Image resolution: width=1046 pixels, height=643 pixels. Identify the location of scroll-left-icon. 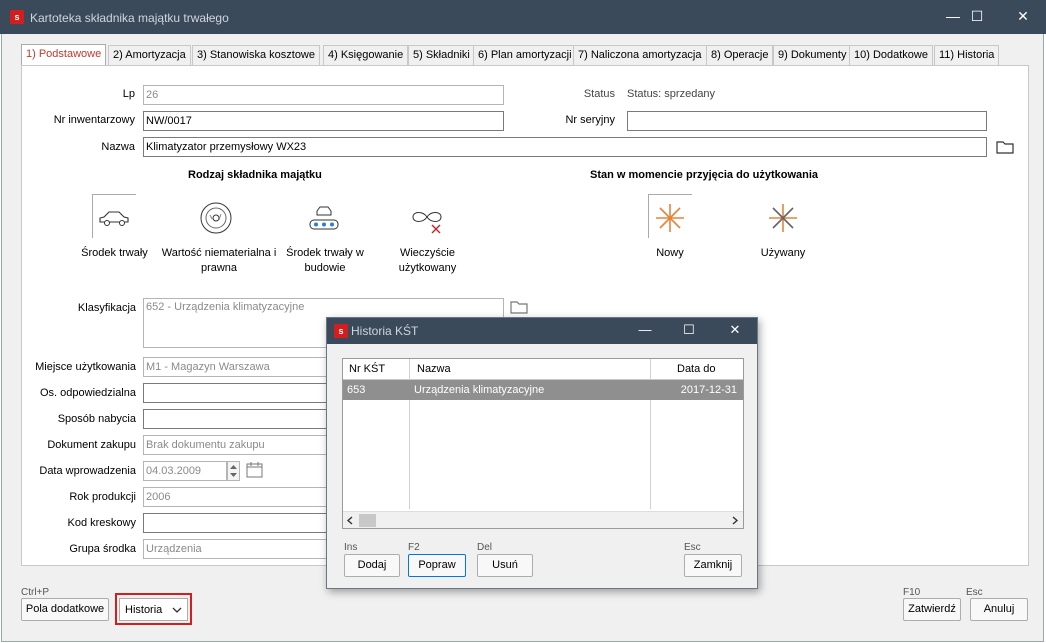
(350, 520).